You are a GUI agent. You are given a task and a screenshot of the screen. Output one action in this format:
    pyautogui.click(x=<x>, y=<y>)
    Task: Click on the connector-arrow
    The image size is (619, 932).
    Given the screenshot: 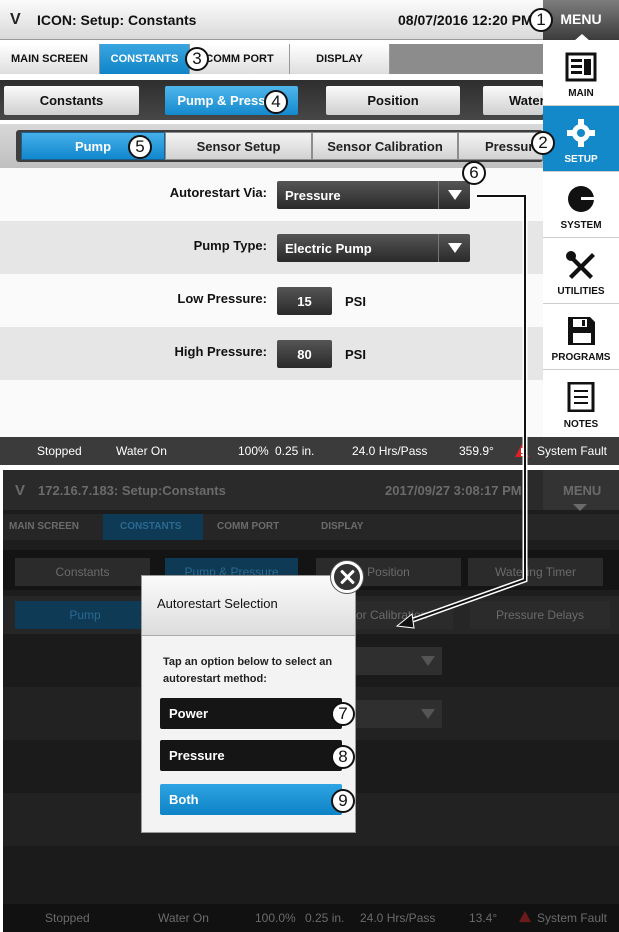 What is the action you would take?
    pyautogui.click(x=461, y=411)
    